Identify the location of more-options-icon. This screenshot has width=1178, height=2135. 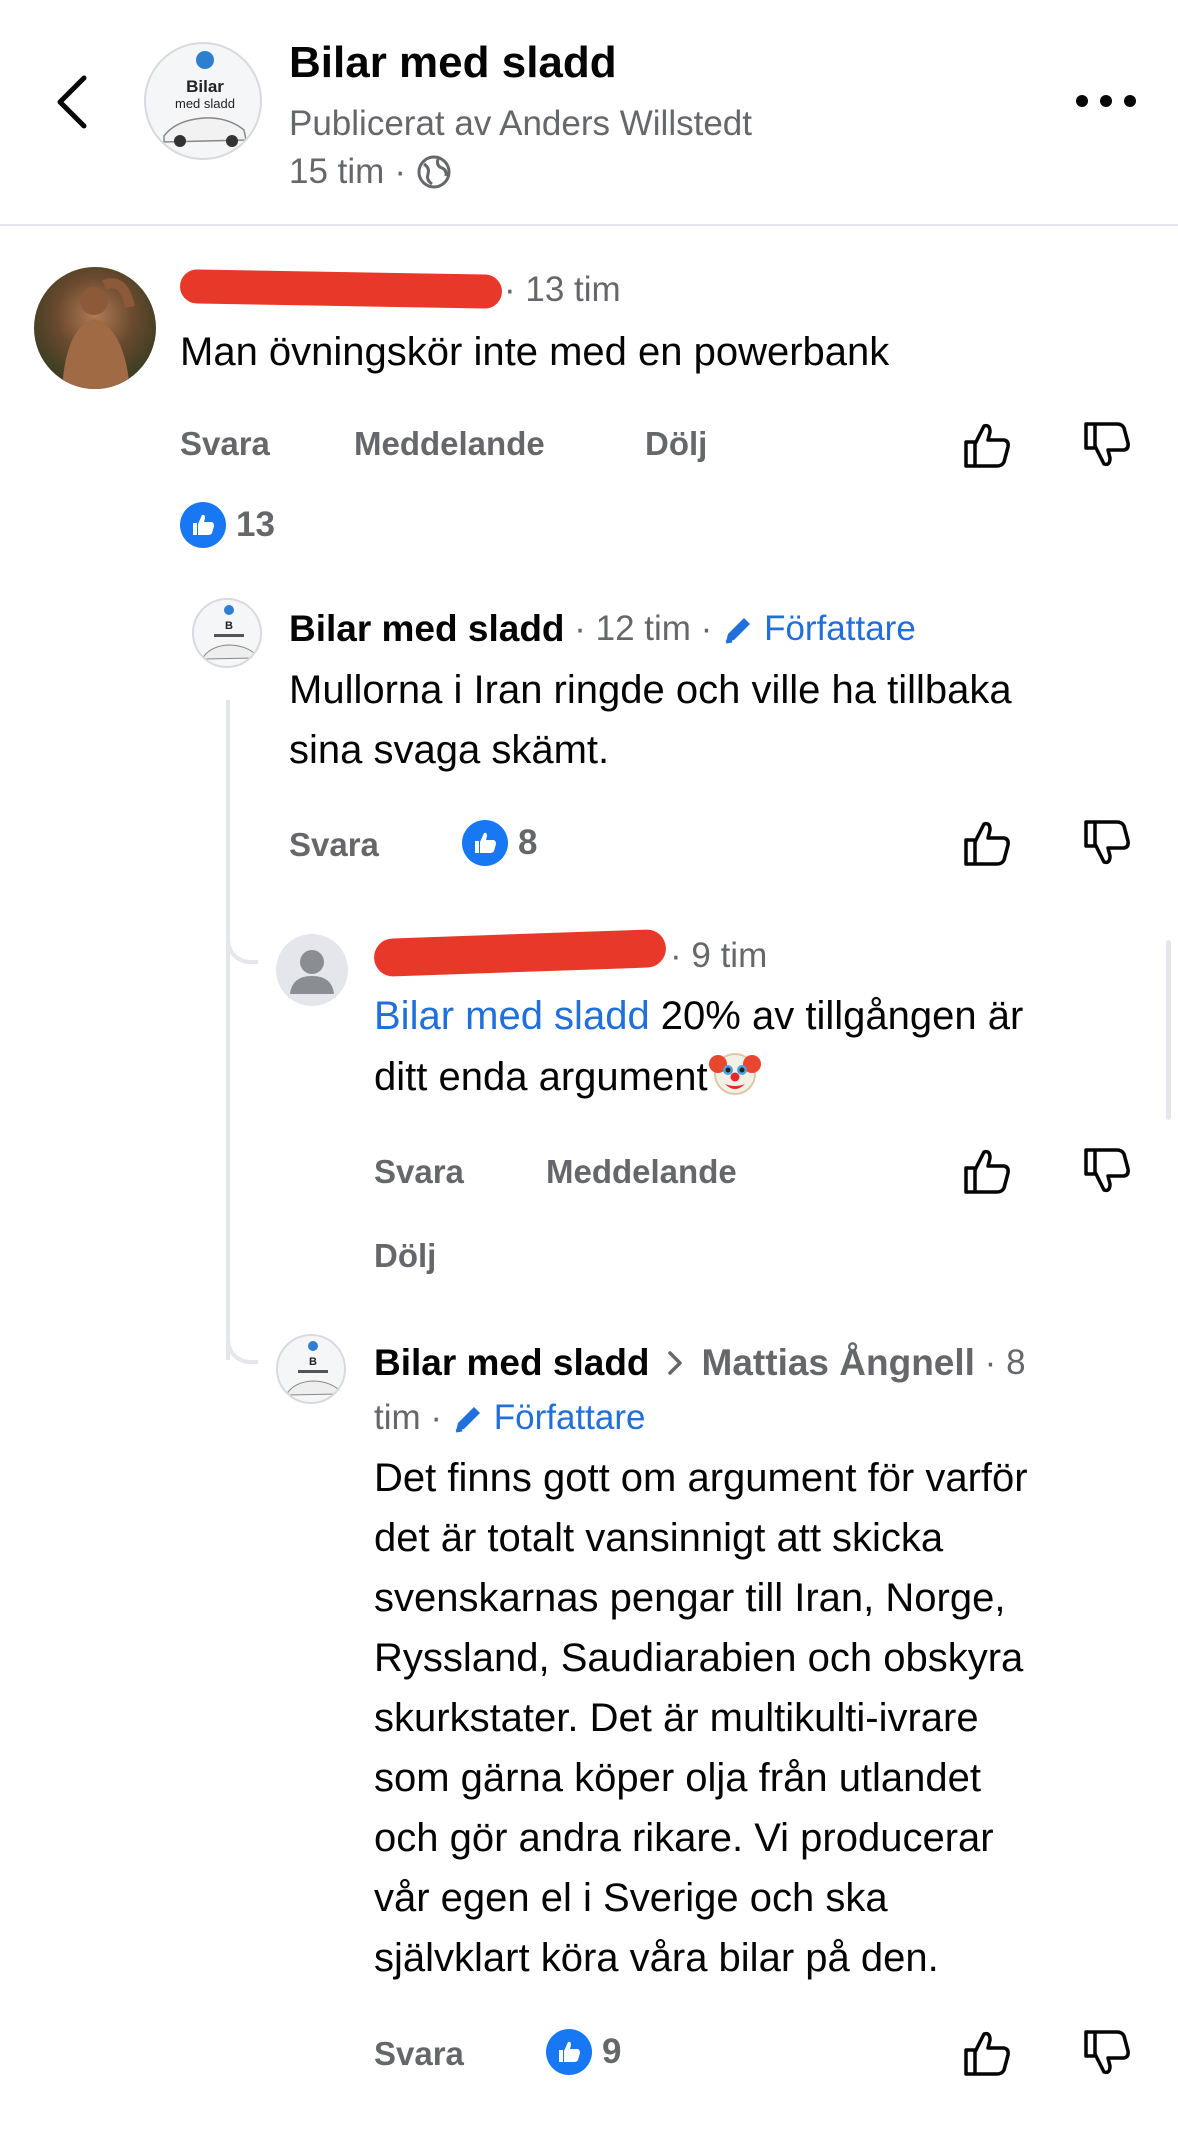
(1106, 101).